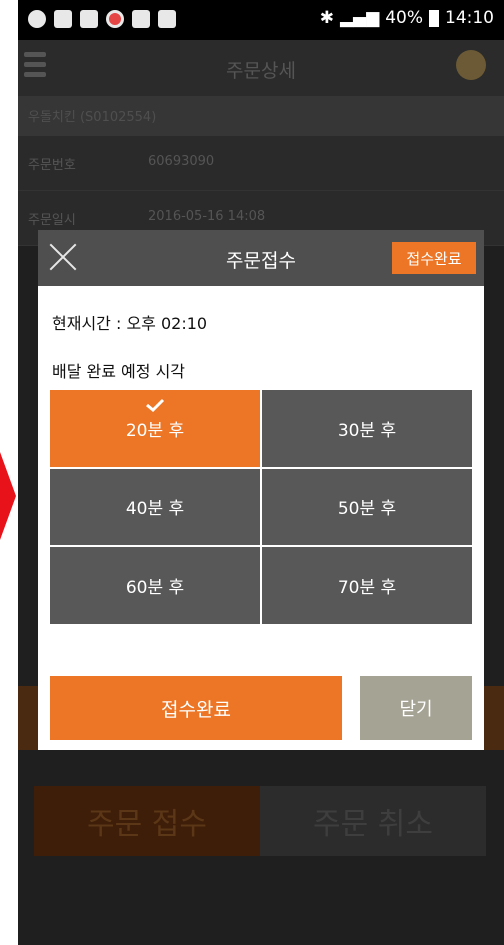  Describe the element at coordinates (89, 19) in the screenshot. I see `gallery-icon` at that location.